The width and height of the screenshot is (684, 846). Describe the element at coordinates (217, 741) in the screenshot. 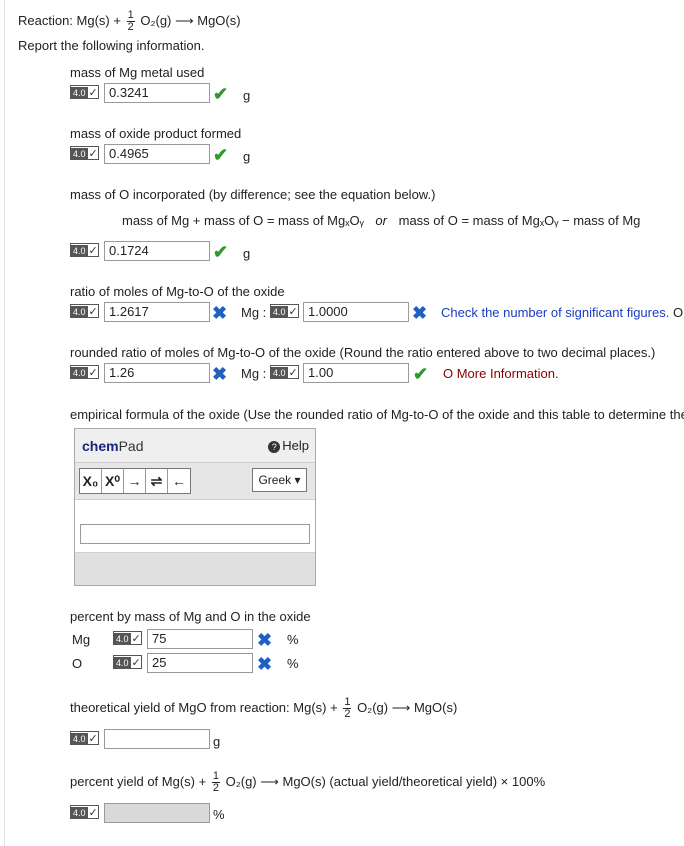

I see `q8-unit: g` at that location.